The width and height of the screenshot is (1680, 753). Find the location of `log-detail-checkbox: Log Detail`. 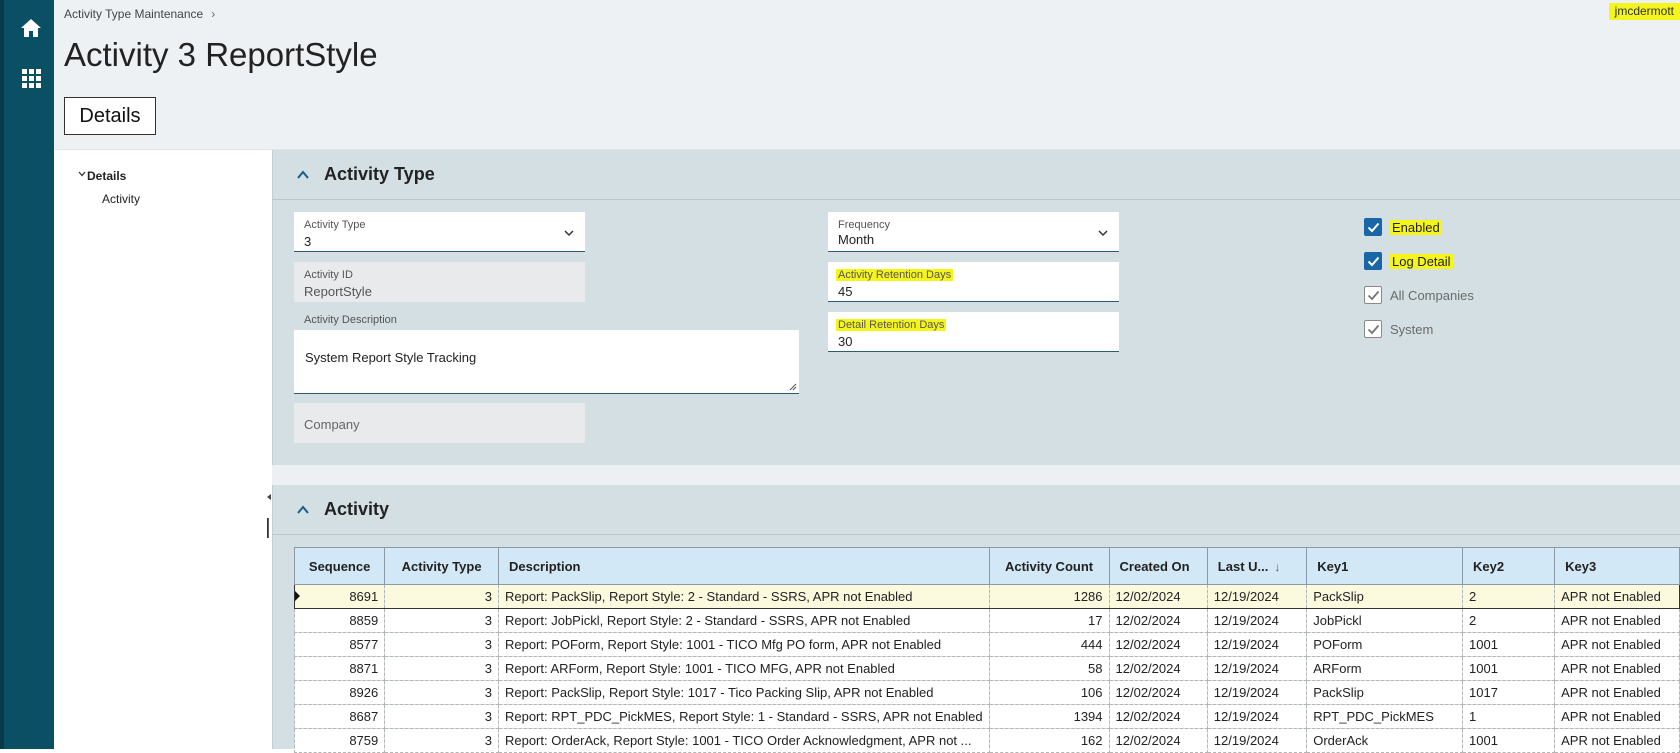

log-detail-checkbox: Log Detail is located at coordinates (1408, 261).